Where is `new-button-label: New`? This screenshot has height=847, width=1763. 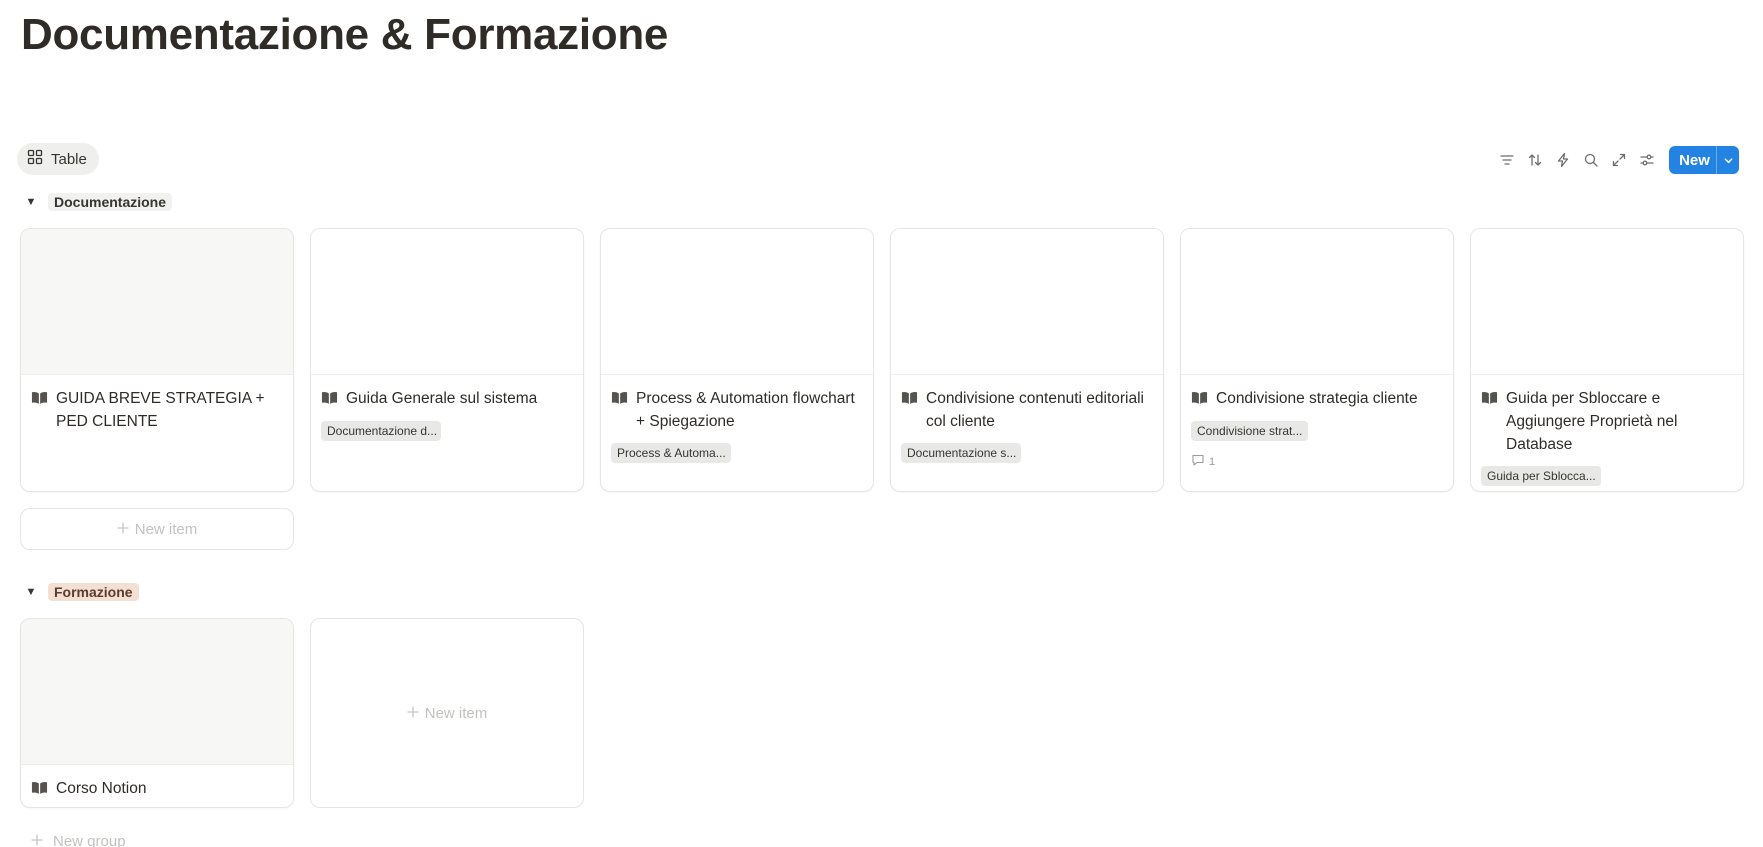 new-button-label: New is located at coordinates (1694, 160).